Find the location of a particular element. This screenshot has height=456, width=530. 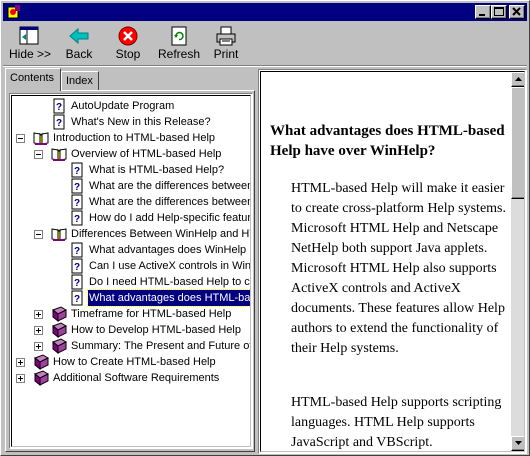

tree-item: ? Do I need HTML-based Help to cr is located at coordinates (131, 282).